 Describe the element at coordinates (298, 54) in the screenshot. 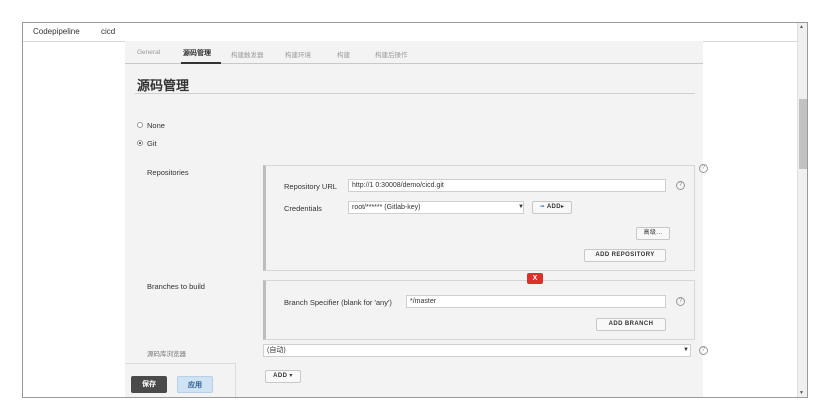

I see `tab-build-environment: 构建环境` at that location.